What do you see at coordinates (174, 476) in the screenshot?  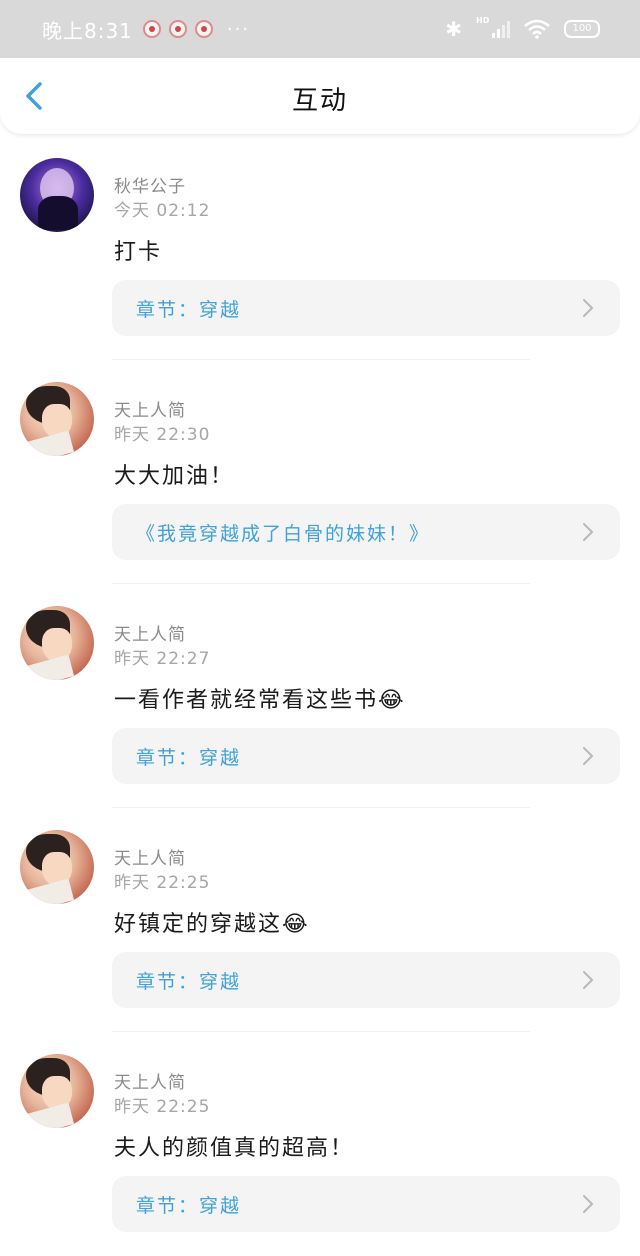 I see `comment-text: 大大加油！` at bounding box center [174, 476].